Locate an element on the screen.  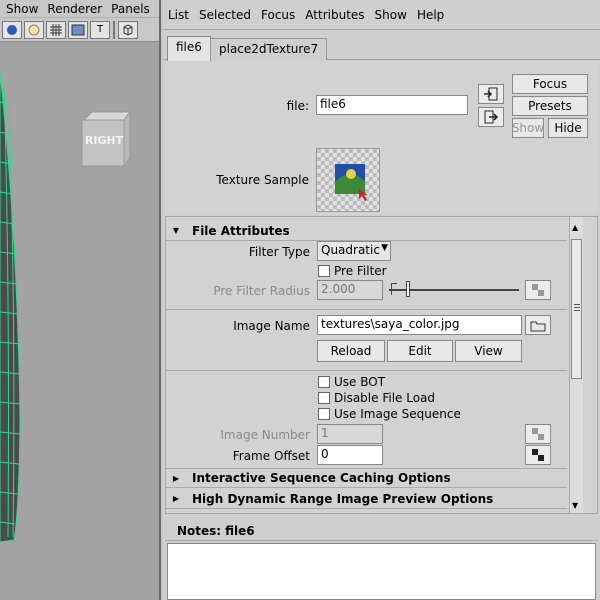
section-title: Interactive Sequence Caching Options is located at coordinates (321, 478).